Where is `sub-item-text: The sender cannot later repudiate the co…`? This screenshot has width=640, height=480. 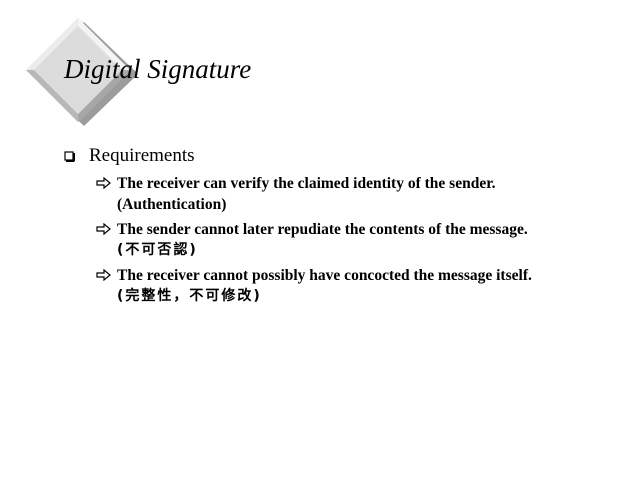
sub-item-text: The sender cannot later repudiate the co… is located at coordinates (322, 229).